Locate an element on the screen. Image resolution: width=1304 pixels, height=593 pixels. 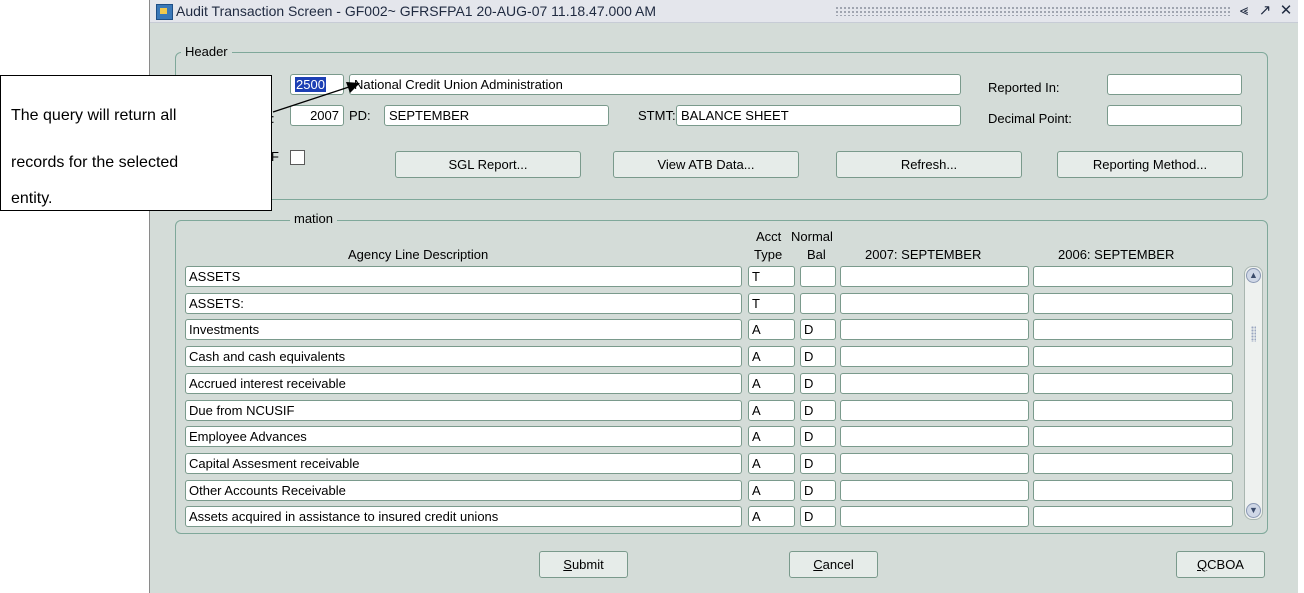
callout-arrow is located at coordinates (316, 97).